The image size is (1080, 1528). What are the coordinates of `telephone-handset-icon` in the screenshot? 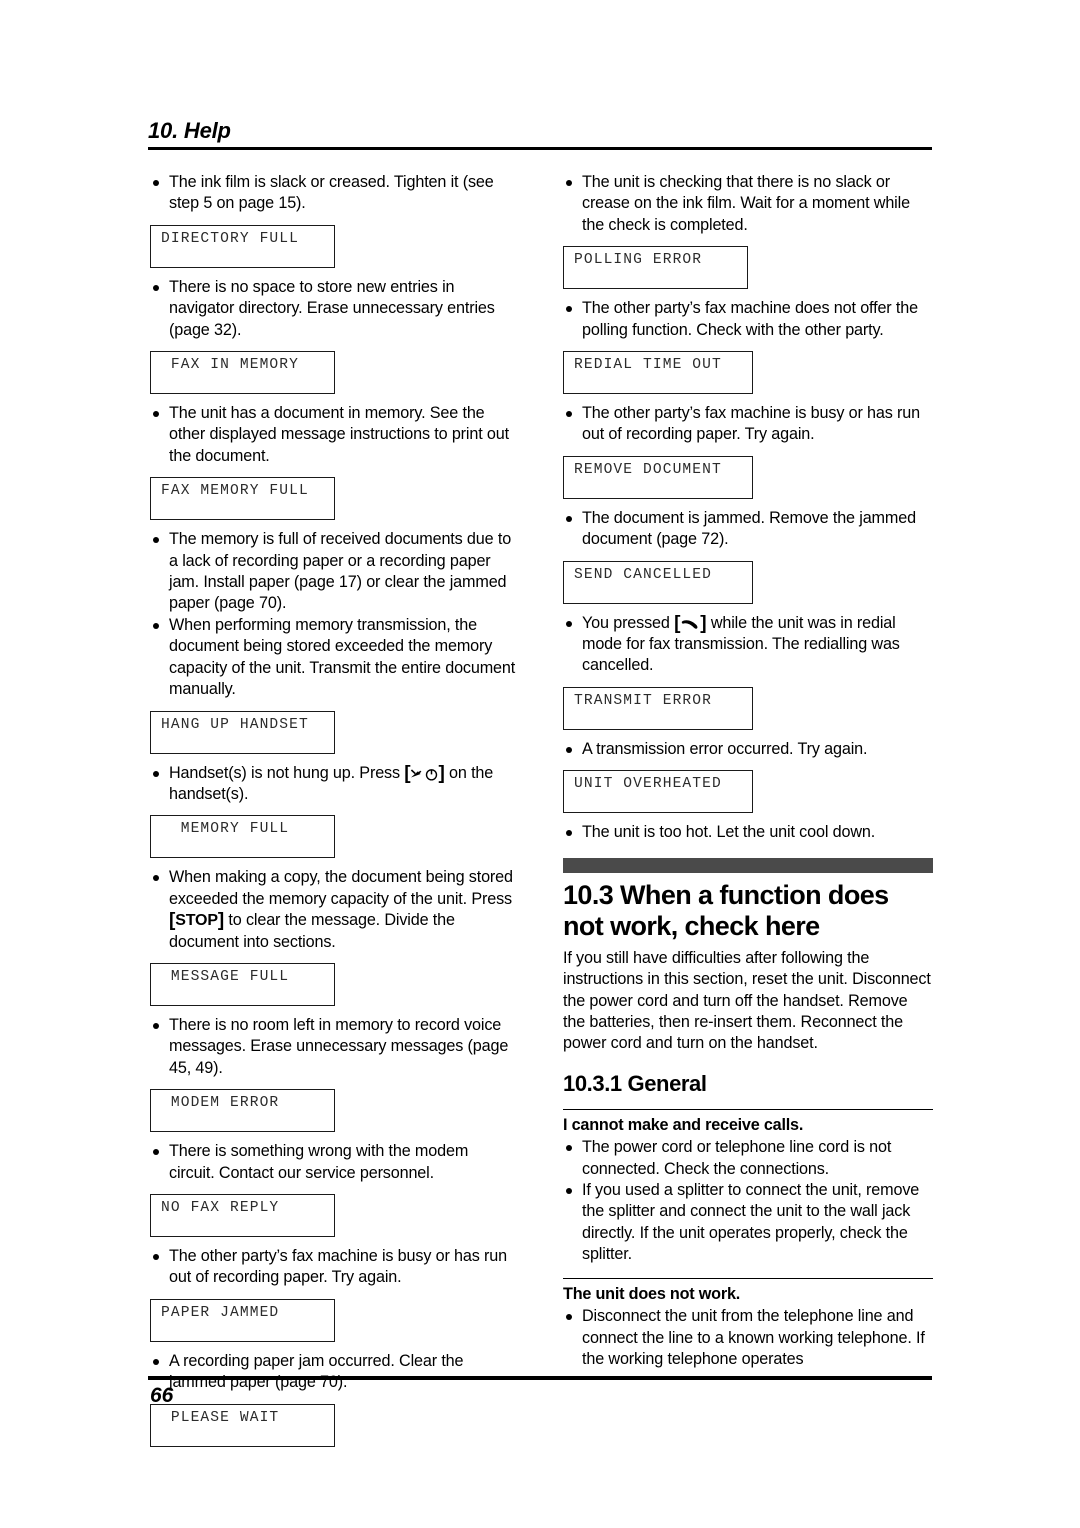 It's located at (690, 624).